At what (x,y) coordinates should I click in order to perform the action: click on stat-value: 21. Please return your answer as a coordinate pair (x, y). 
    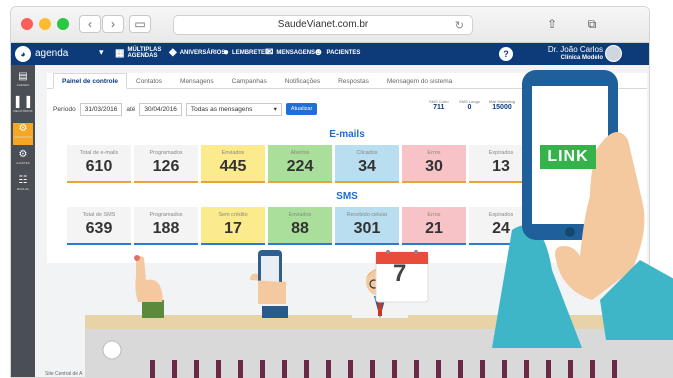
    Looking at the image, I should click on (434, 228).